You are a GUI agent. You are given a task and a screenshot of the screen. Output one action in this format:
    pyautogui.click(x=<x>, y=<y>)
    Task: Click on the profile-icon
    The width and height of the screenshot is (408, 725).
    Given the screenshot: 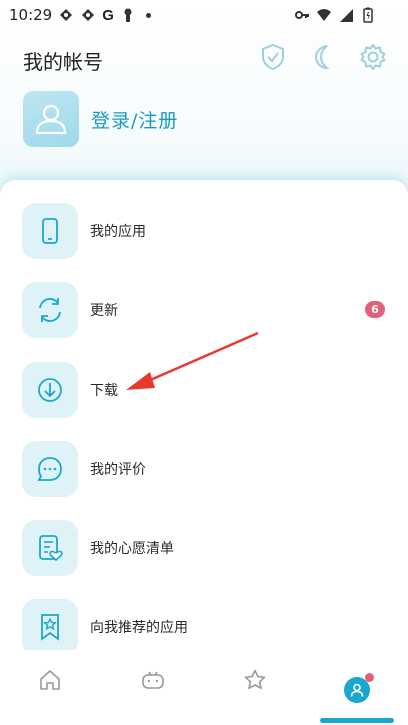 What is the action you would take?
    pyautogui.click(x=357, y=690)
    